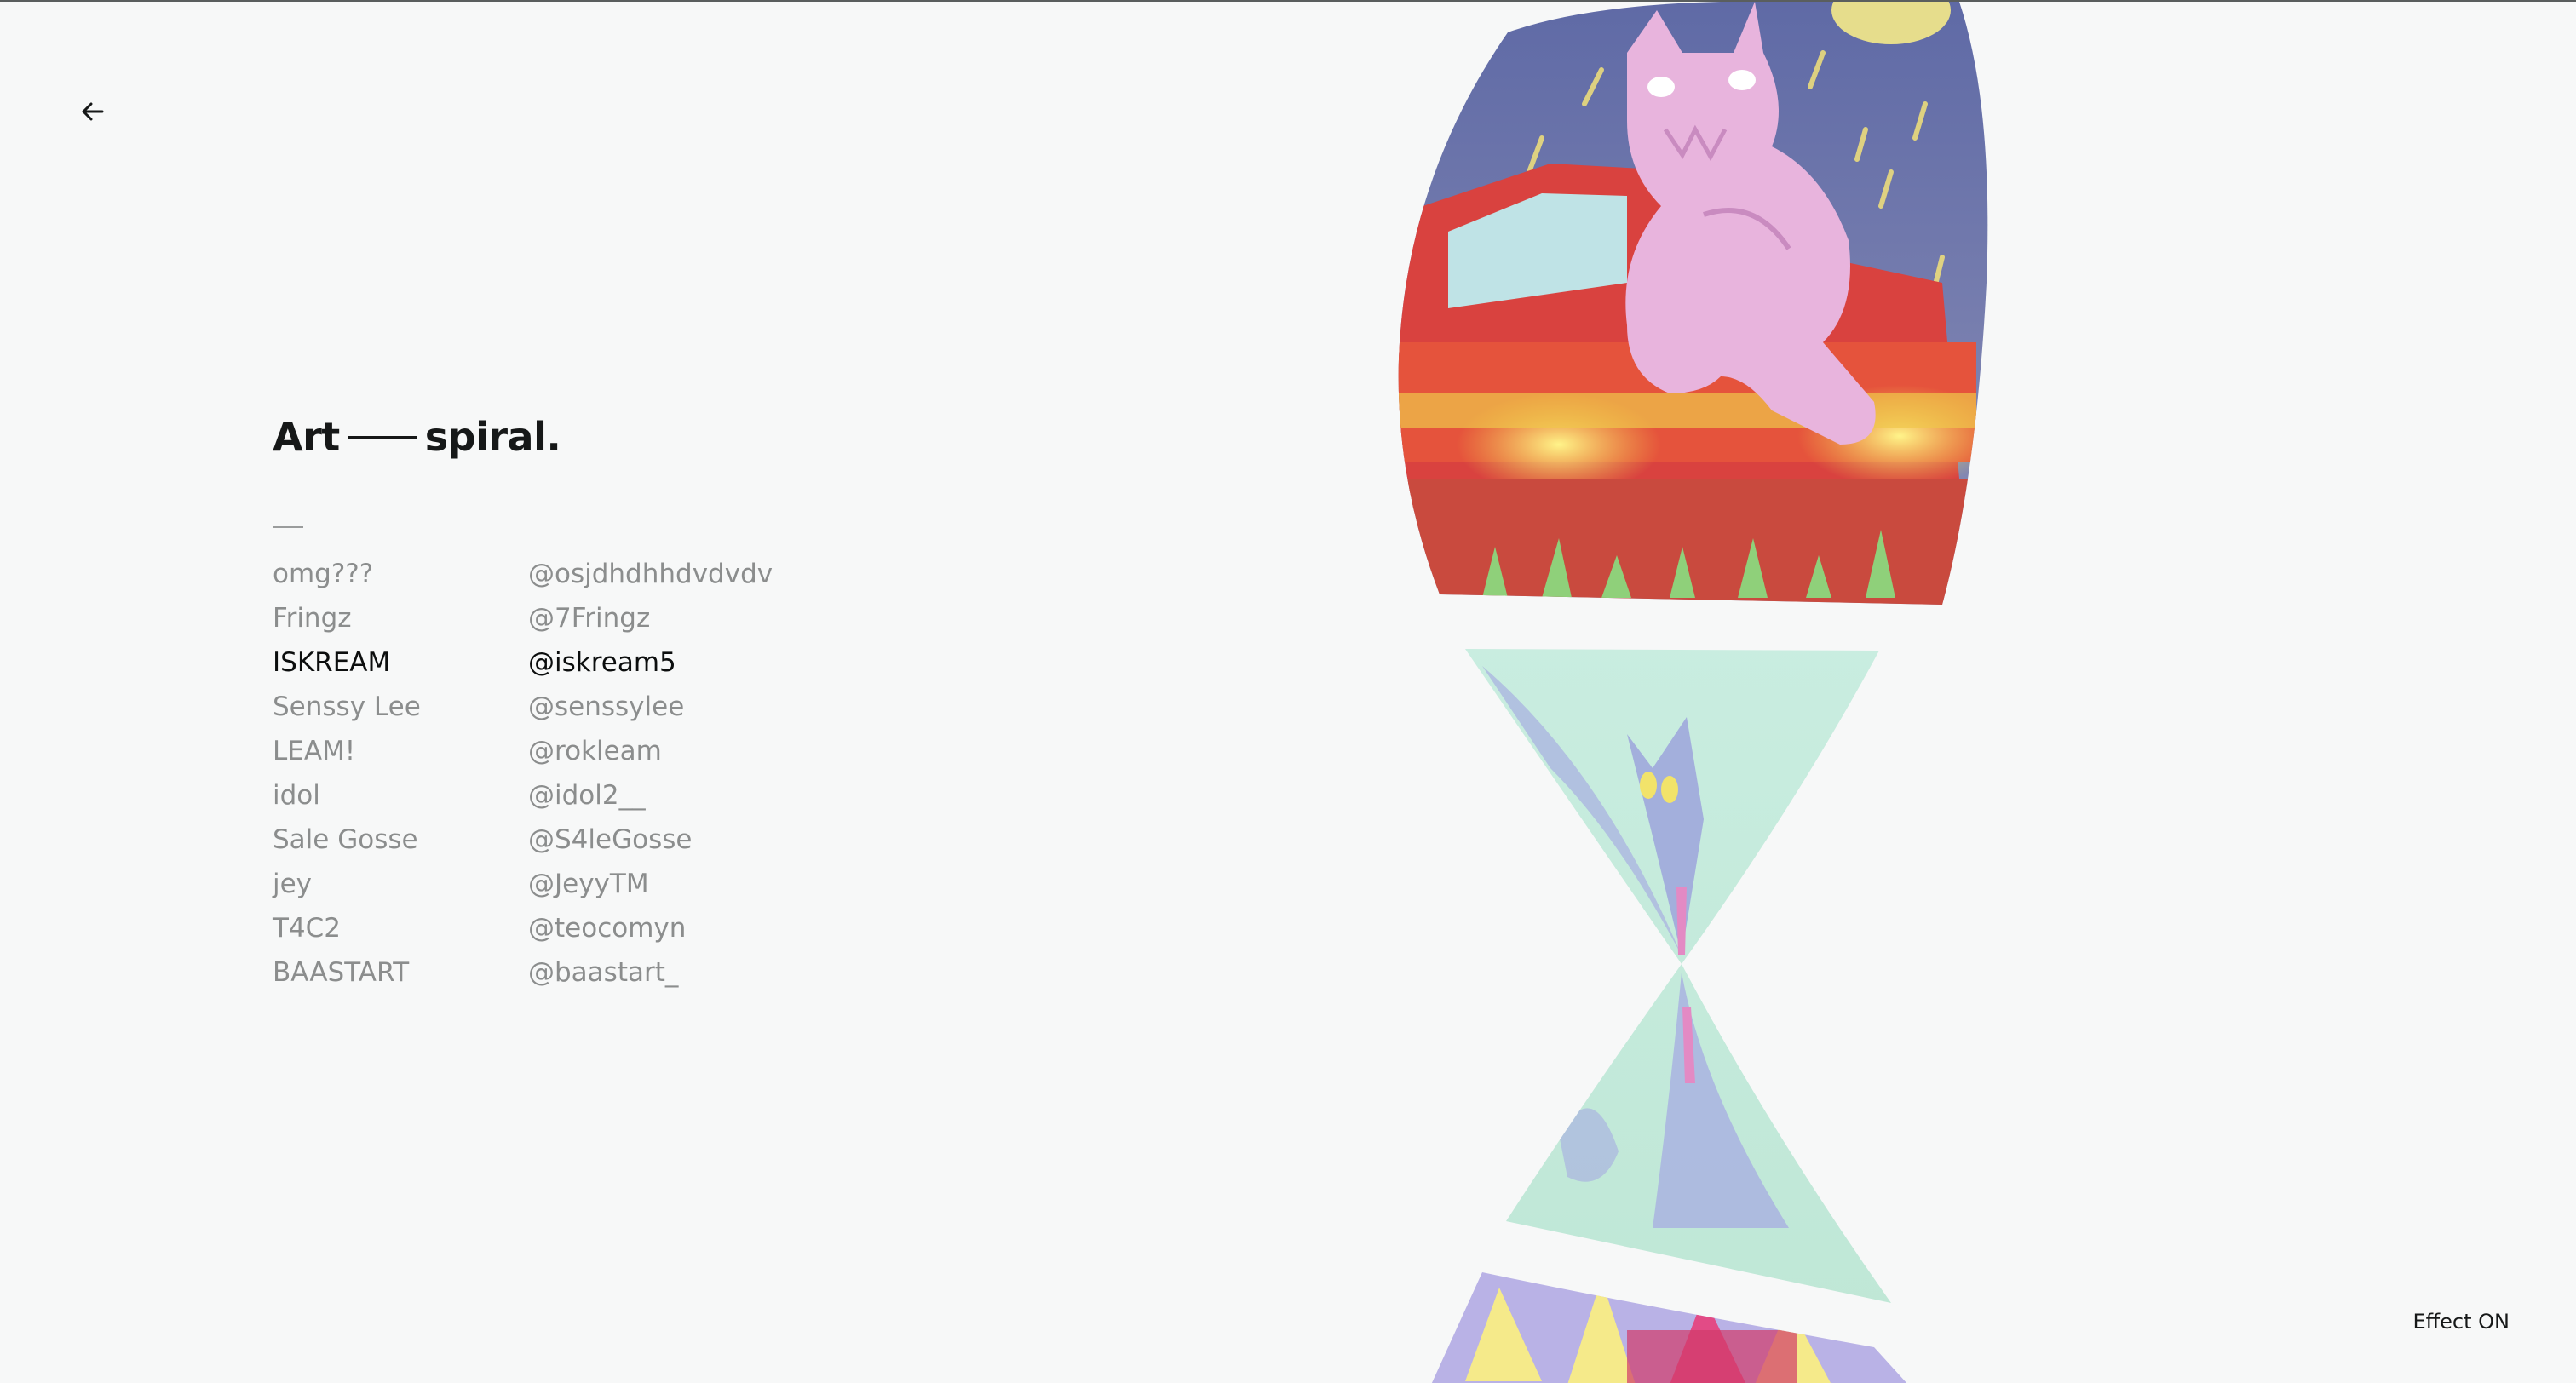 The image size is (2576, 1383). What do you see at coordinates (1670, 1327) in the screenshot?
I see `artwork-bottom-panel` at bounding box center [1670, 1327].